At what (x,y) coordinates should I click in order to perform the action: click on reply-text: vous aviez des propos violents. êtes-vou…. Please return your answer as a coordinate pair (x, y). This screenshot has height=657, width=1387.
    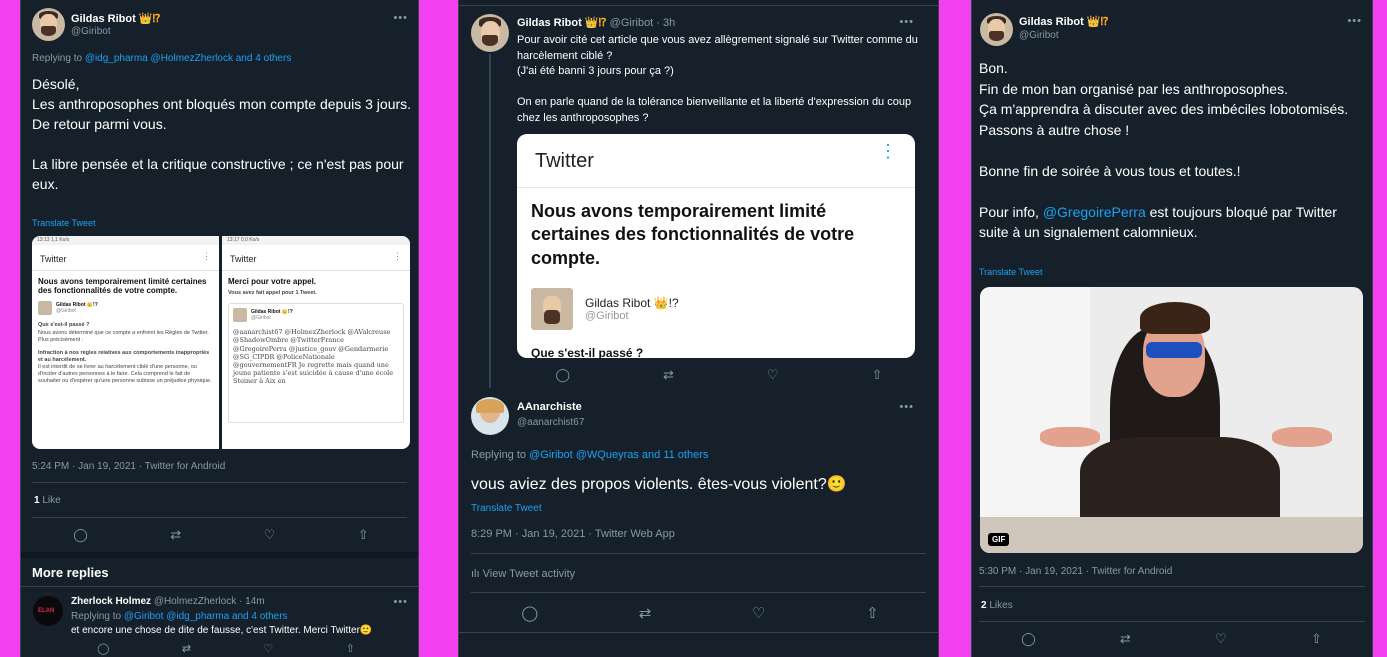
    Looking at the image, I should click on (659, 484).